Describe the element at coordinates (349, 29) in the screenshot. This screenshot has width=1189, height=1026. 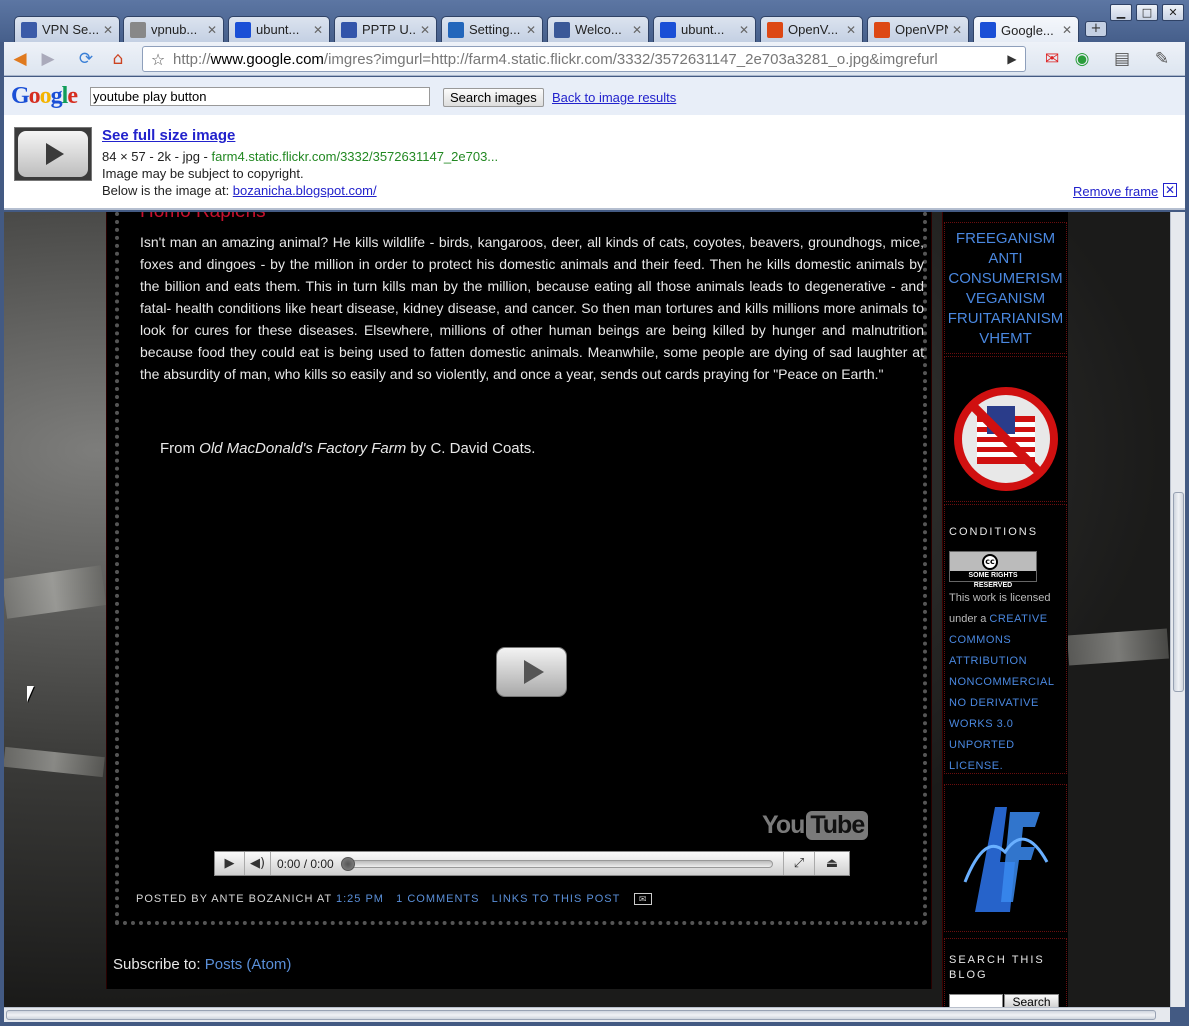
I see `globe-icon` at that location.